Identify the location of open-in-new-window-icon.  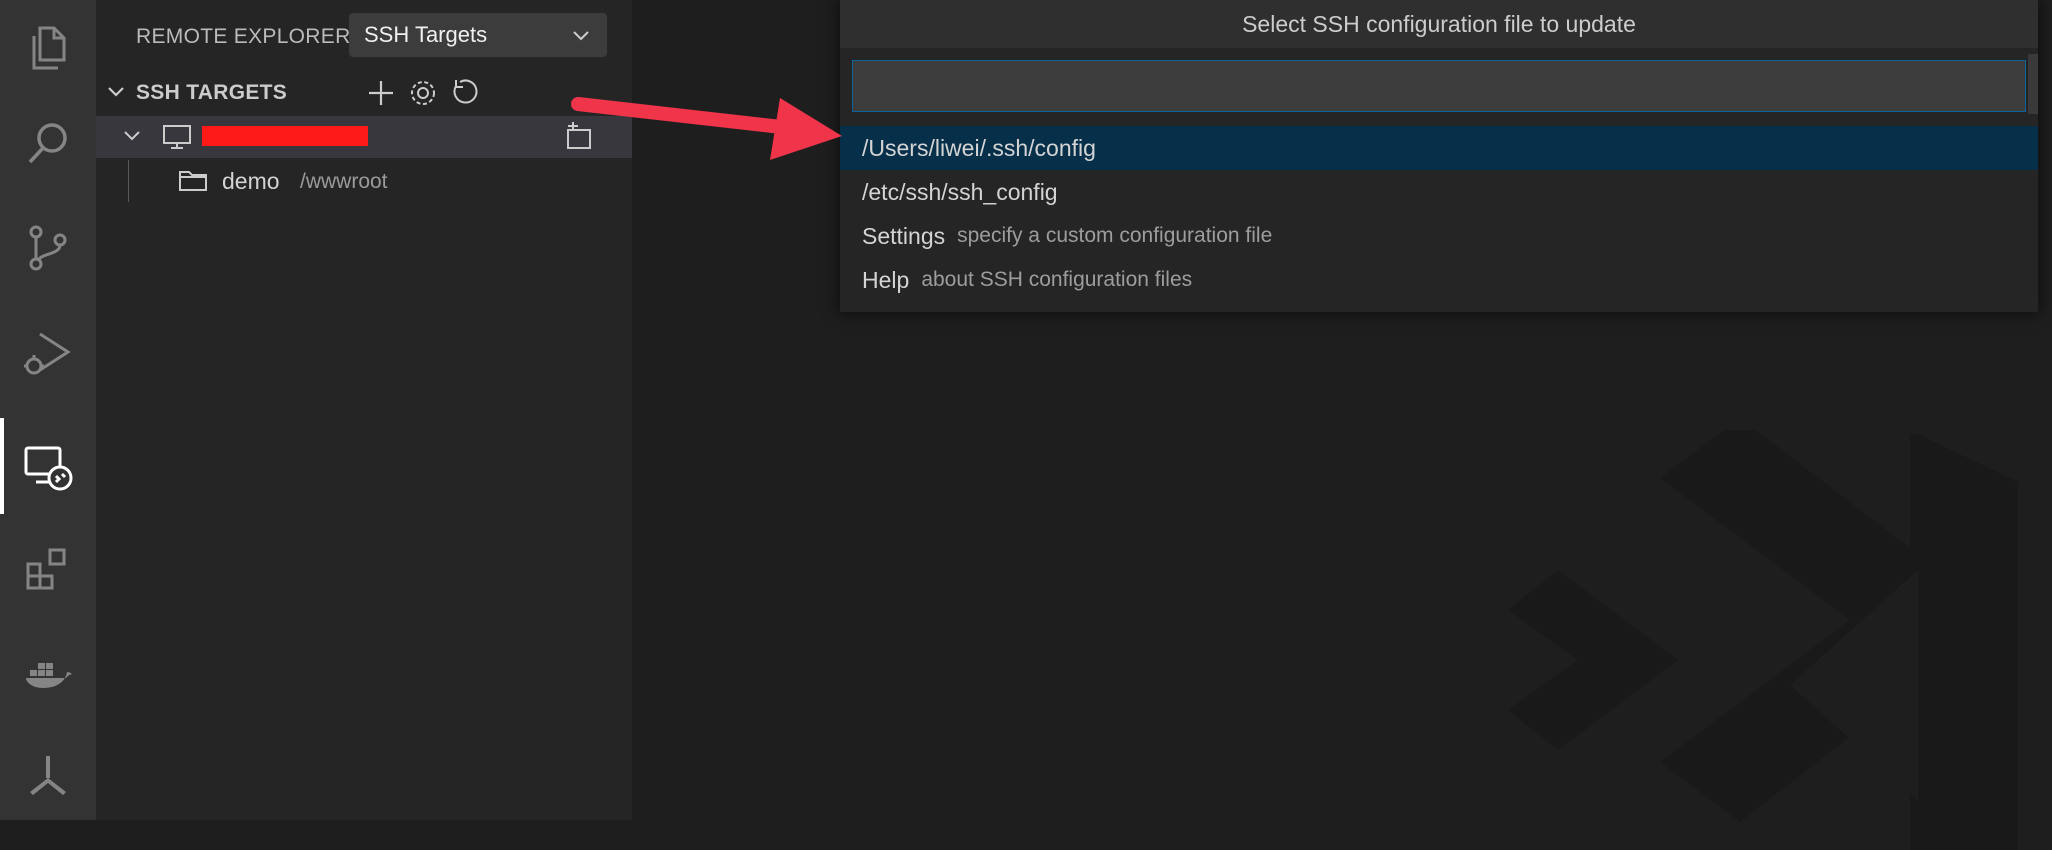
(578, 137).